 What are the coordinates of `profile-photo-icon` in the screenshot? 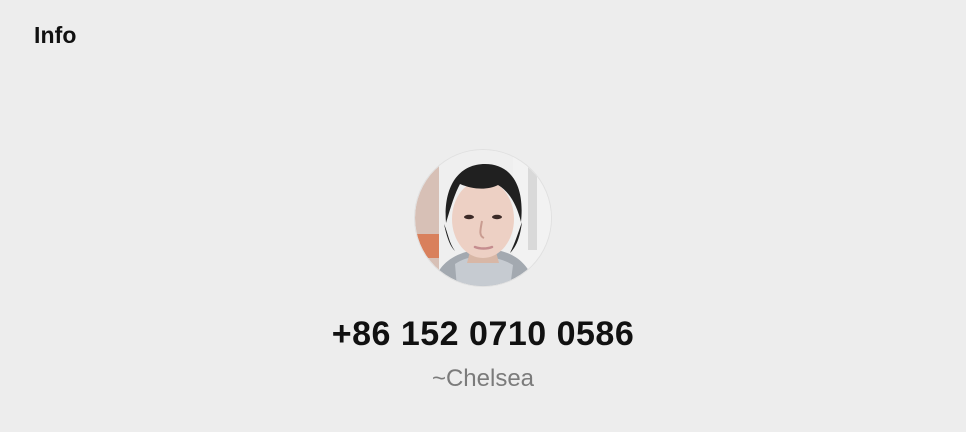 It's located at (483, 218).